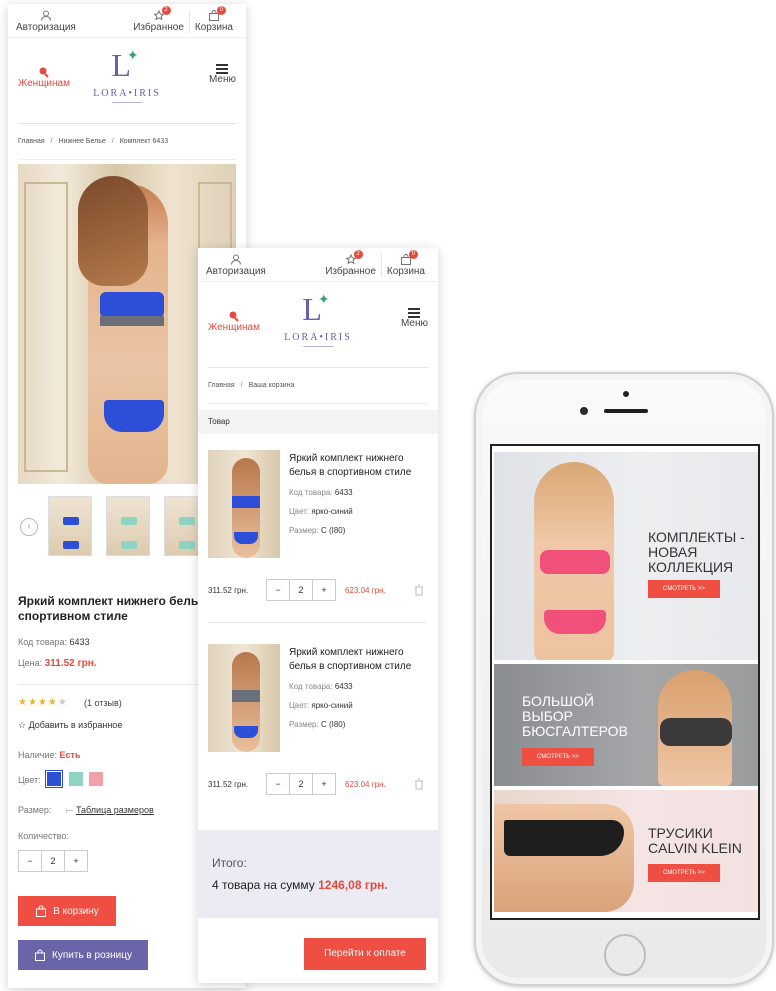 Image resolution: width=776 pixels, height=991 pixels. What do you see at coordinates (76, 911) in the screenshot?
I see `add-to-cart-label: В корзину` at bounding box center [76, 911].